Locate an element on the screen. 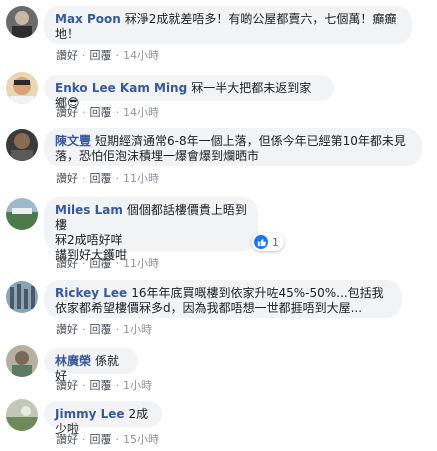  comment-author: Miles Lam is located at coordinates (89, 210).